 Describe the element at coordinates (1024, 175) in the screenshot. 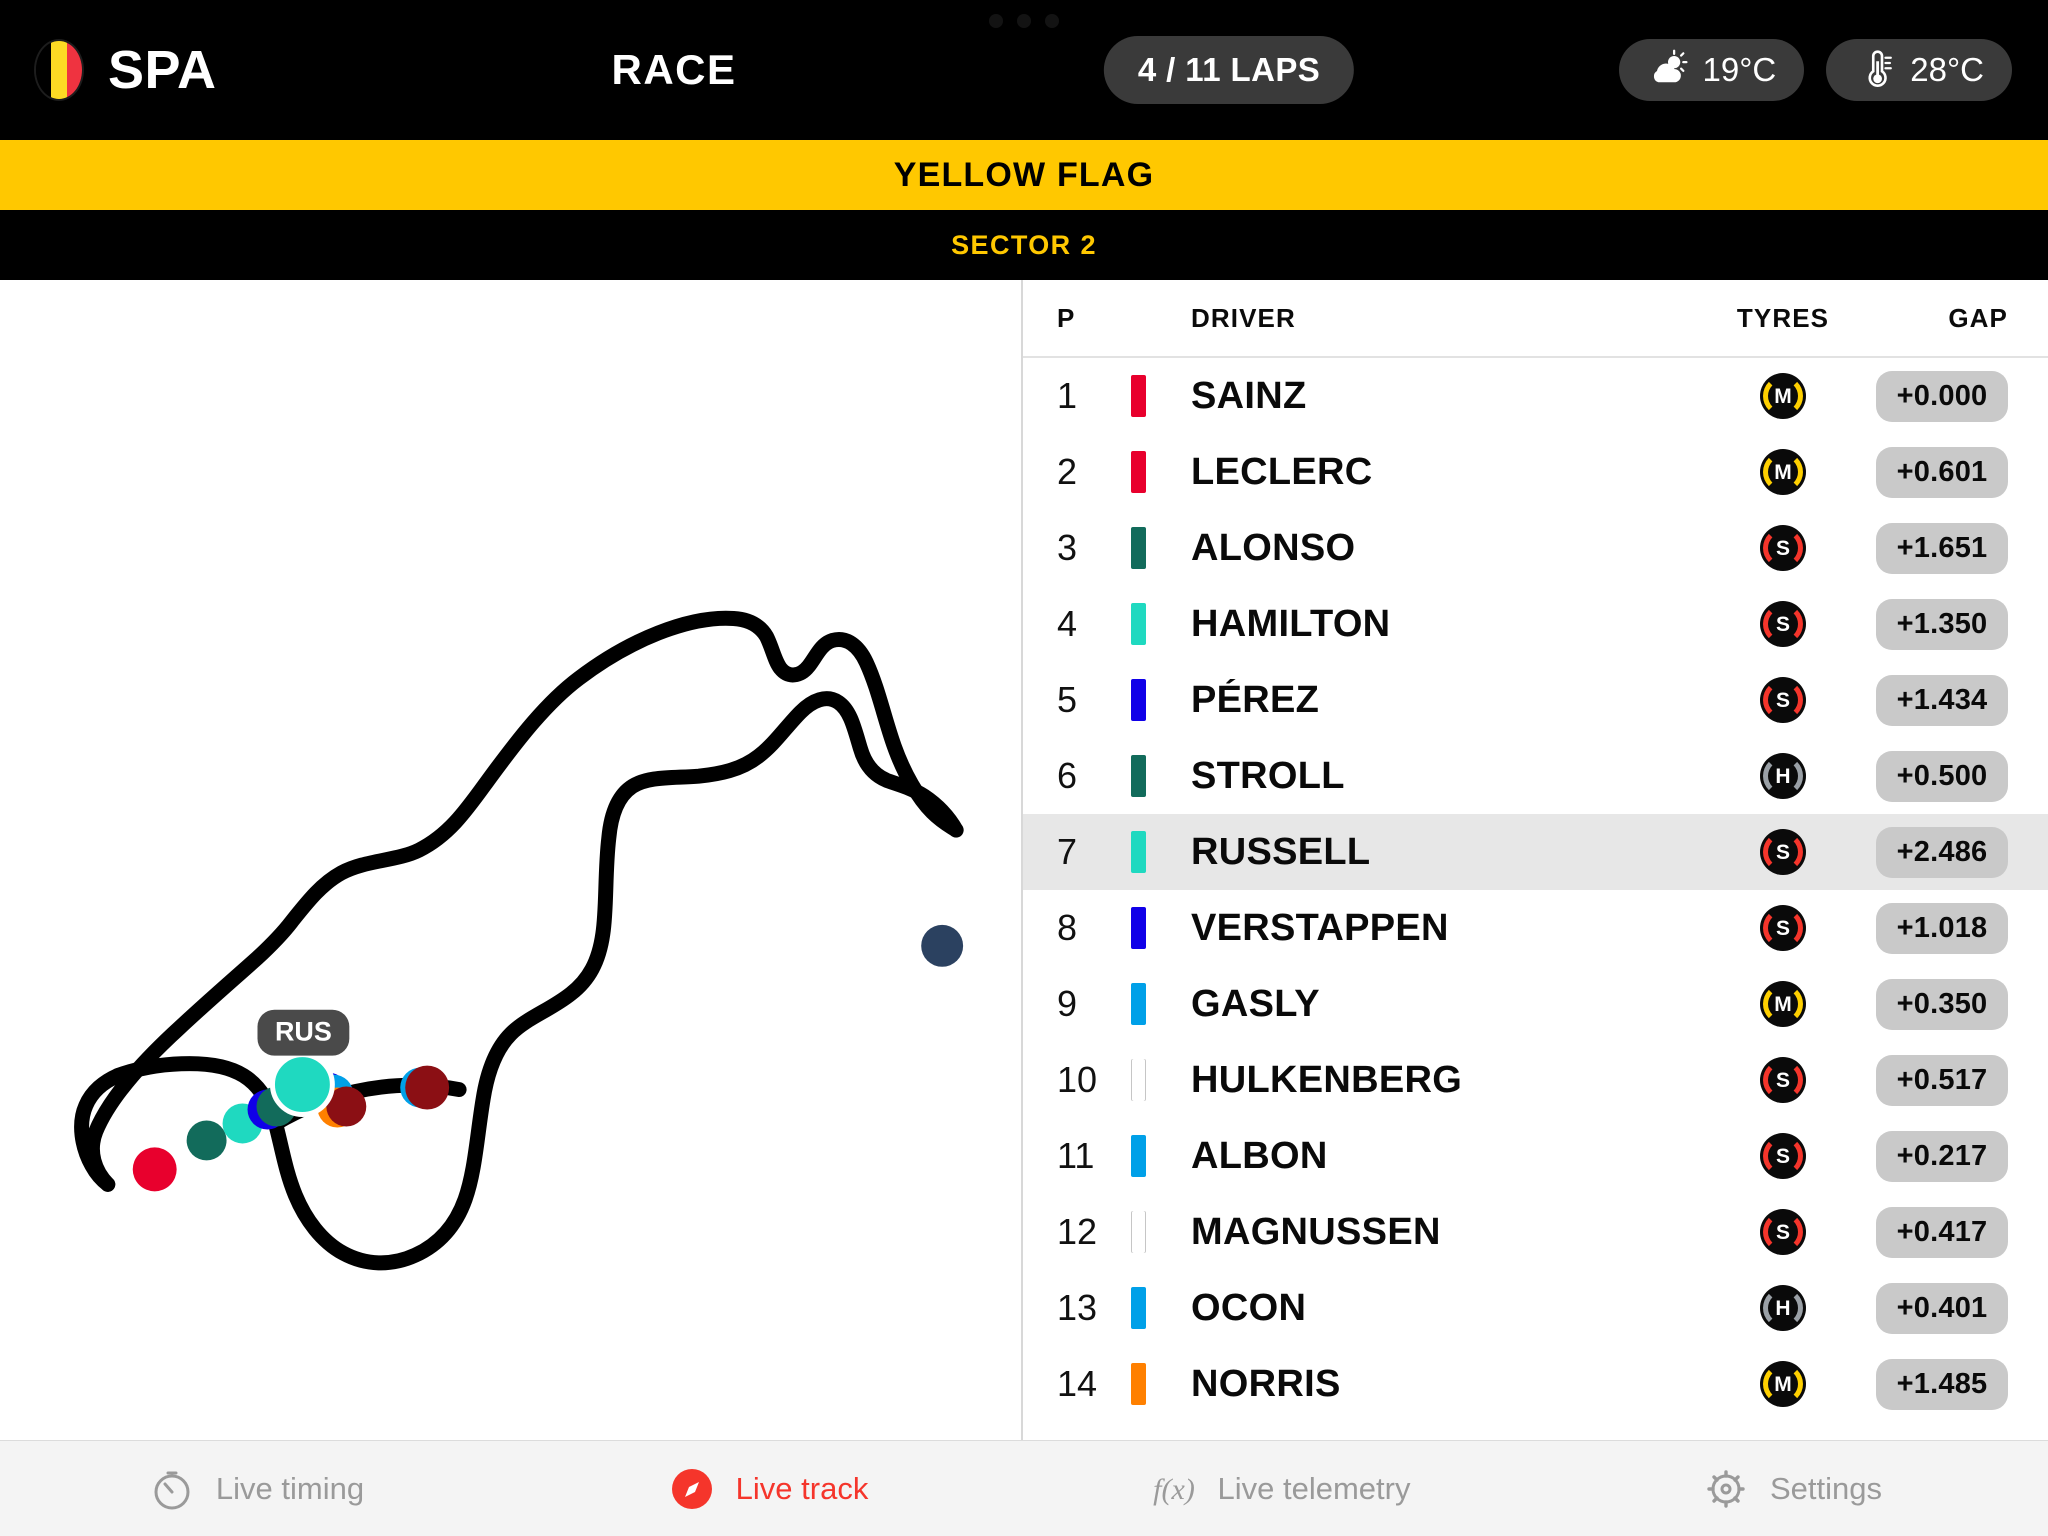

I see `flag-status-banner: YELLOW FLAG` at that location.